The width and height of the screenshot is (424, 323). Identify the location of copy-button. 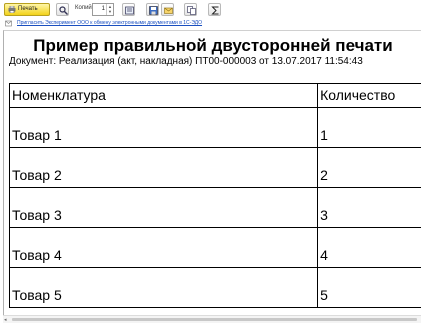
(190, 9).